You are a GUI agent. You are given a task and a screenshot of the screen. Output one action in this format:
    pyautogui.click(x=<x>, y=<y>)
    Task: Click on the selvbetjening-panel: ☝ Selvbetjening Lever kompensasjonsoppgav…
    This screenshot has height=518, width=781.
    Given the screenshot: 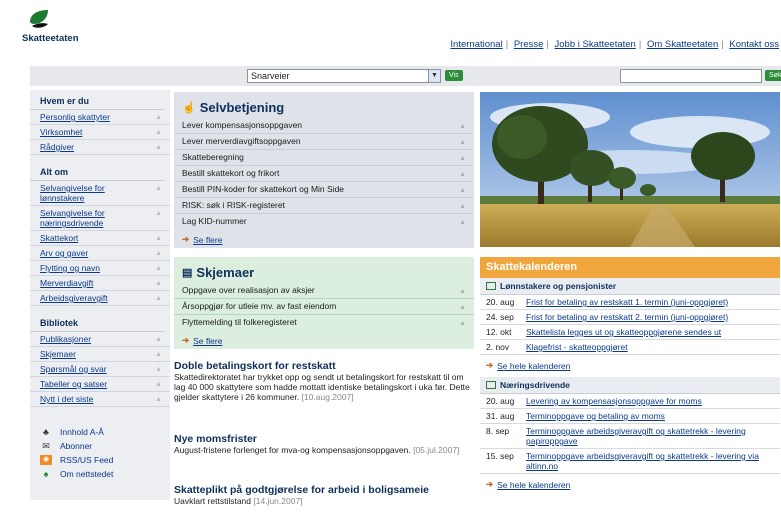 What is the action you would take?
    pyautogui.click(x=324, y=170)
    